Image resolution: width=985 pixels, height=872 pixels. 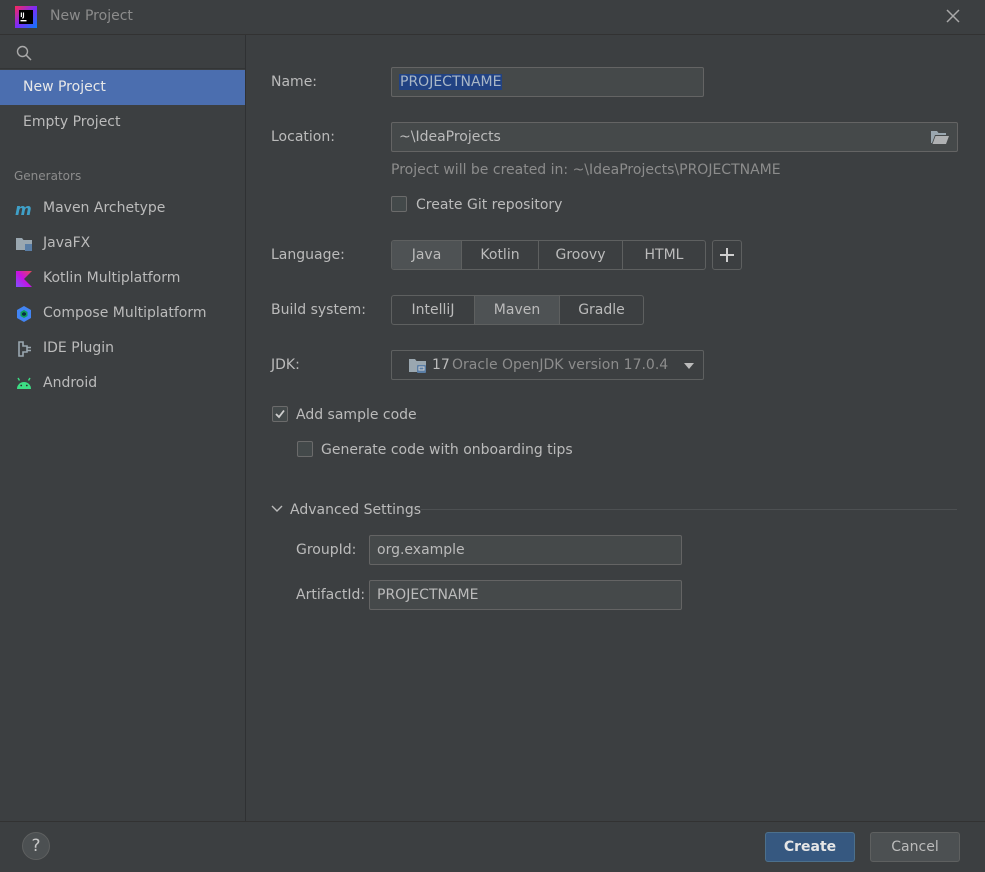 I want to click on location-value: ~\IdeaProjects, so click(x=450, y=137).